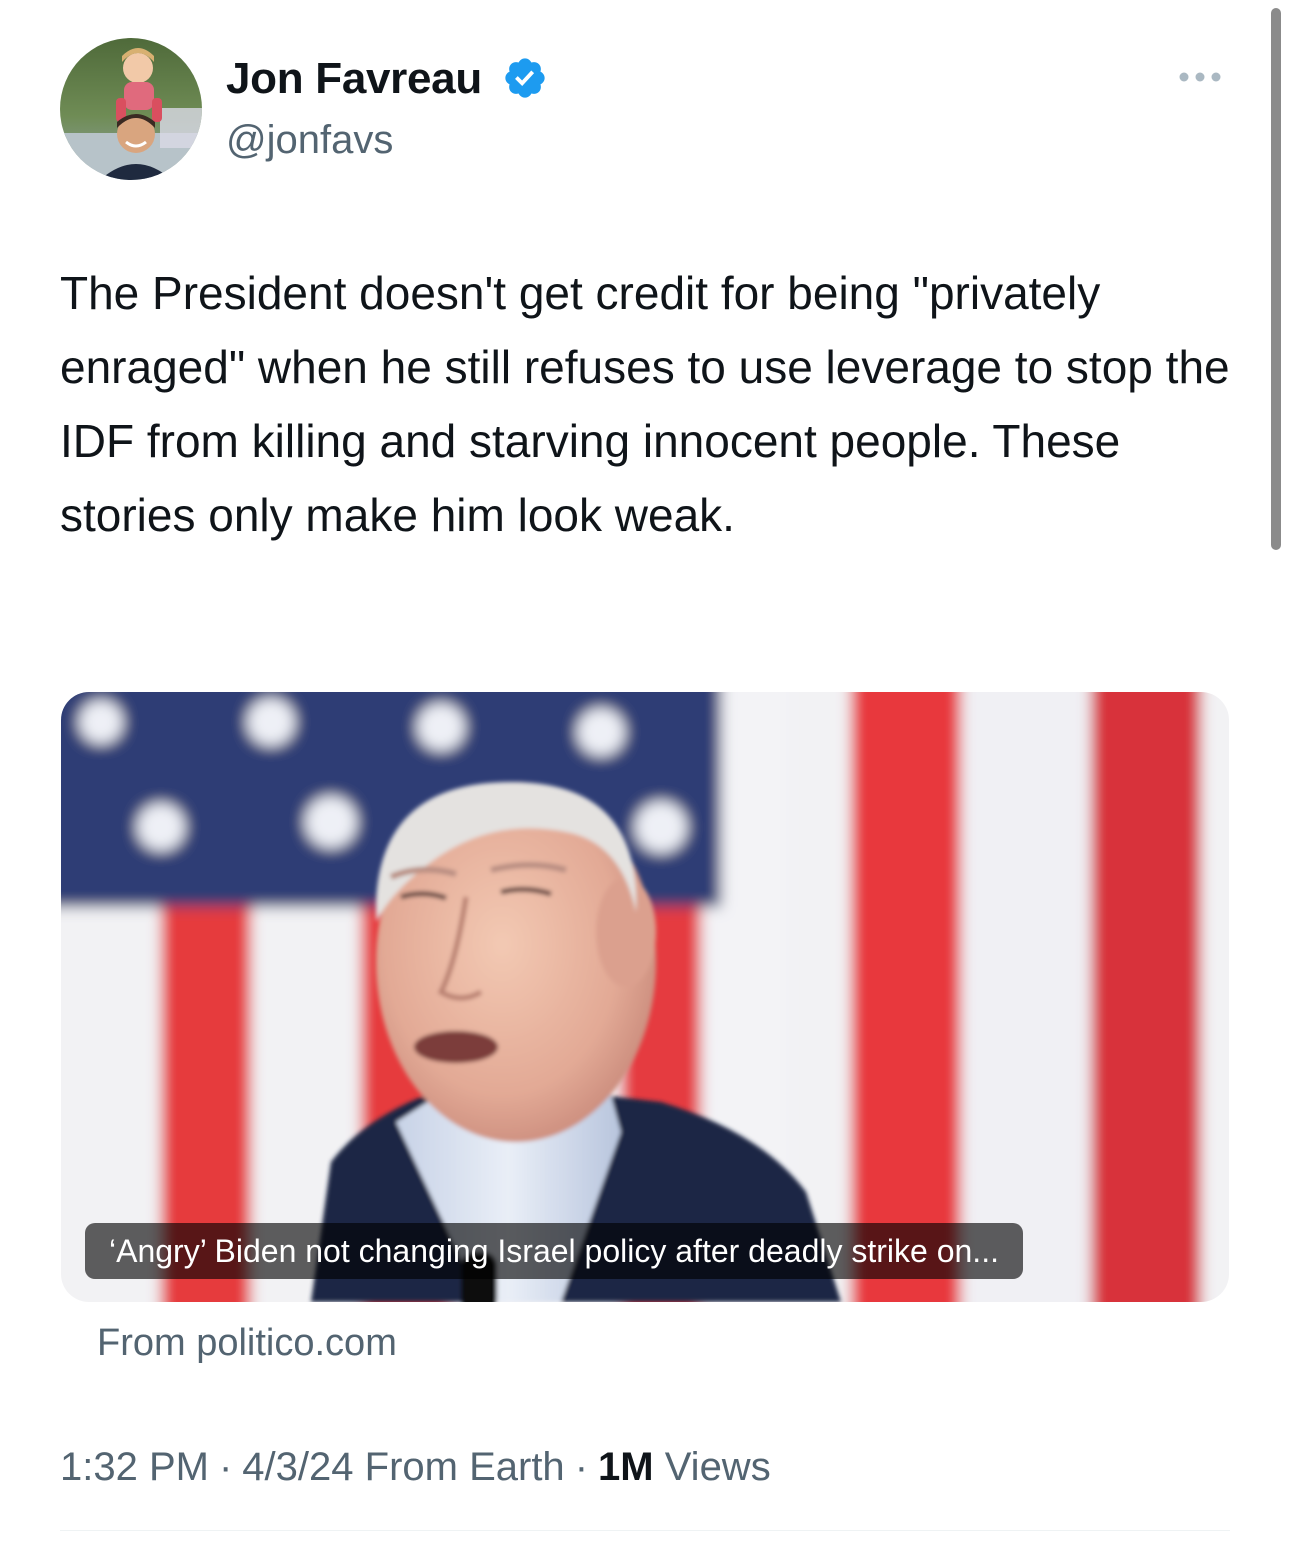  Describe the element at coordinates (525, 78) in the screenshot. I see `verified-badge-icon` at that location.